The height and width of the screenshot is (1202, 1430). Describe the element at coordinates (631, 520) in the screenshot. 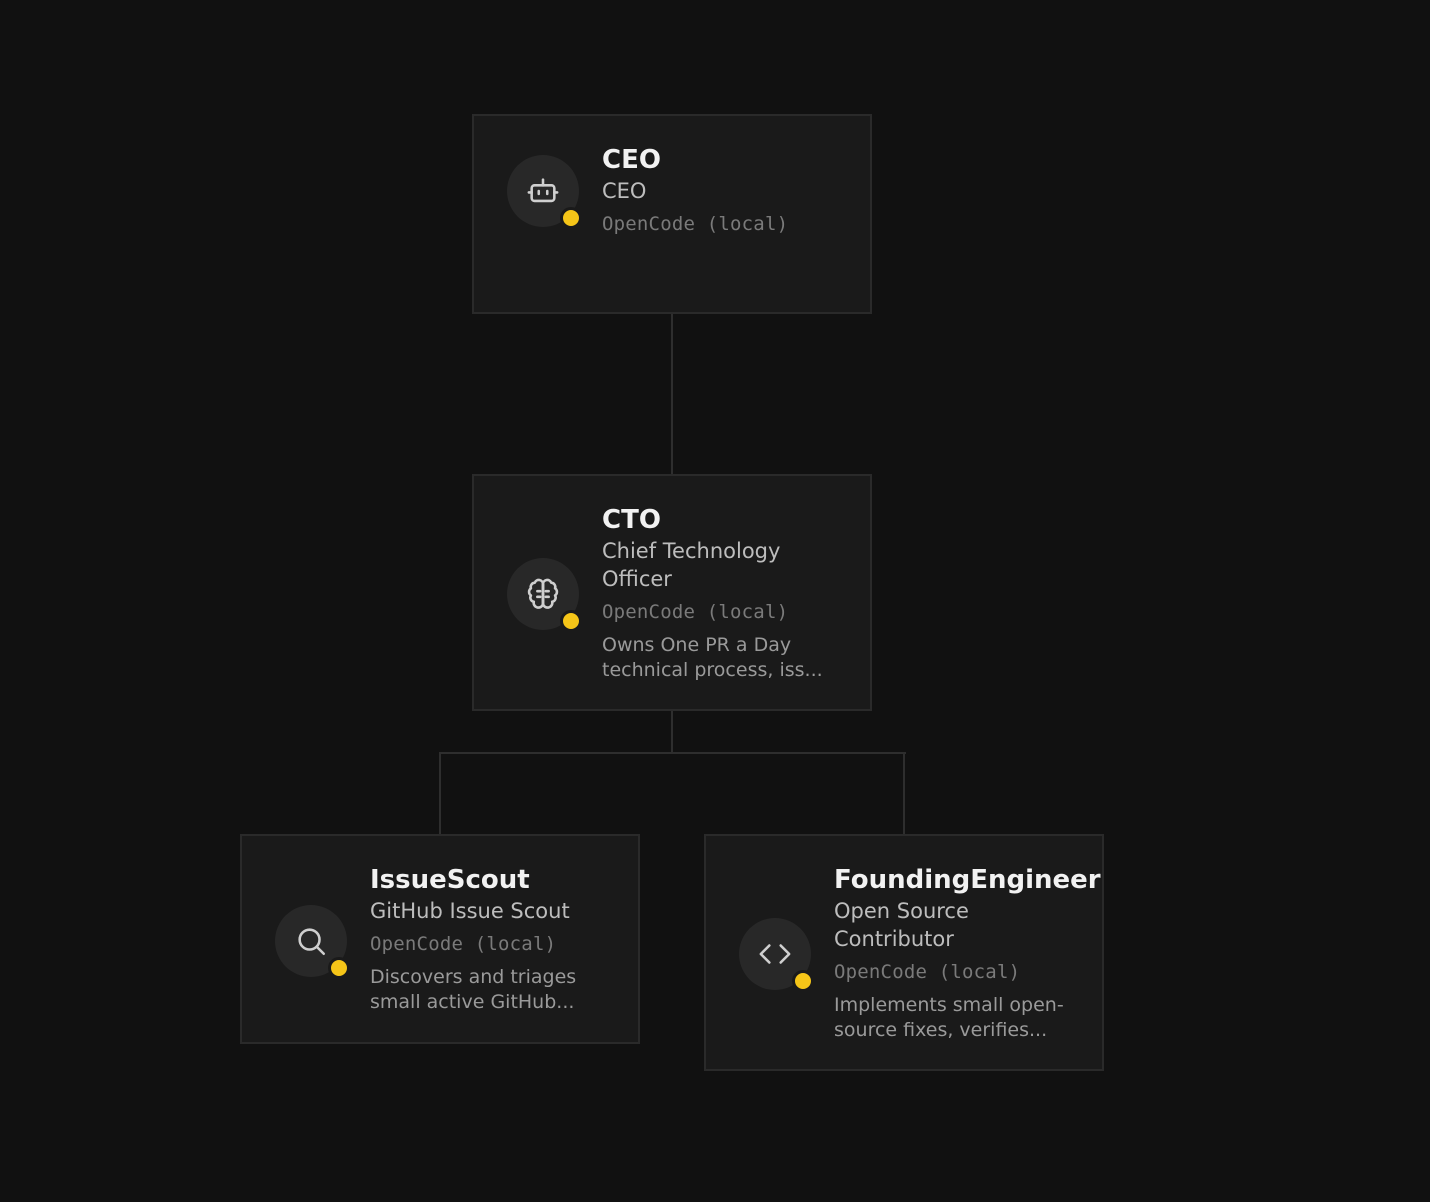

I see `agent-name: CTO` at that location.